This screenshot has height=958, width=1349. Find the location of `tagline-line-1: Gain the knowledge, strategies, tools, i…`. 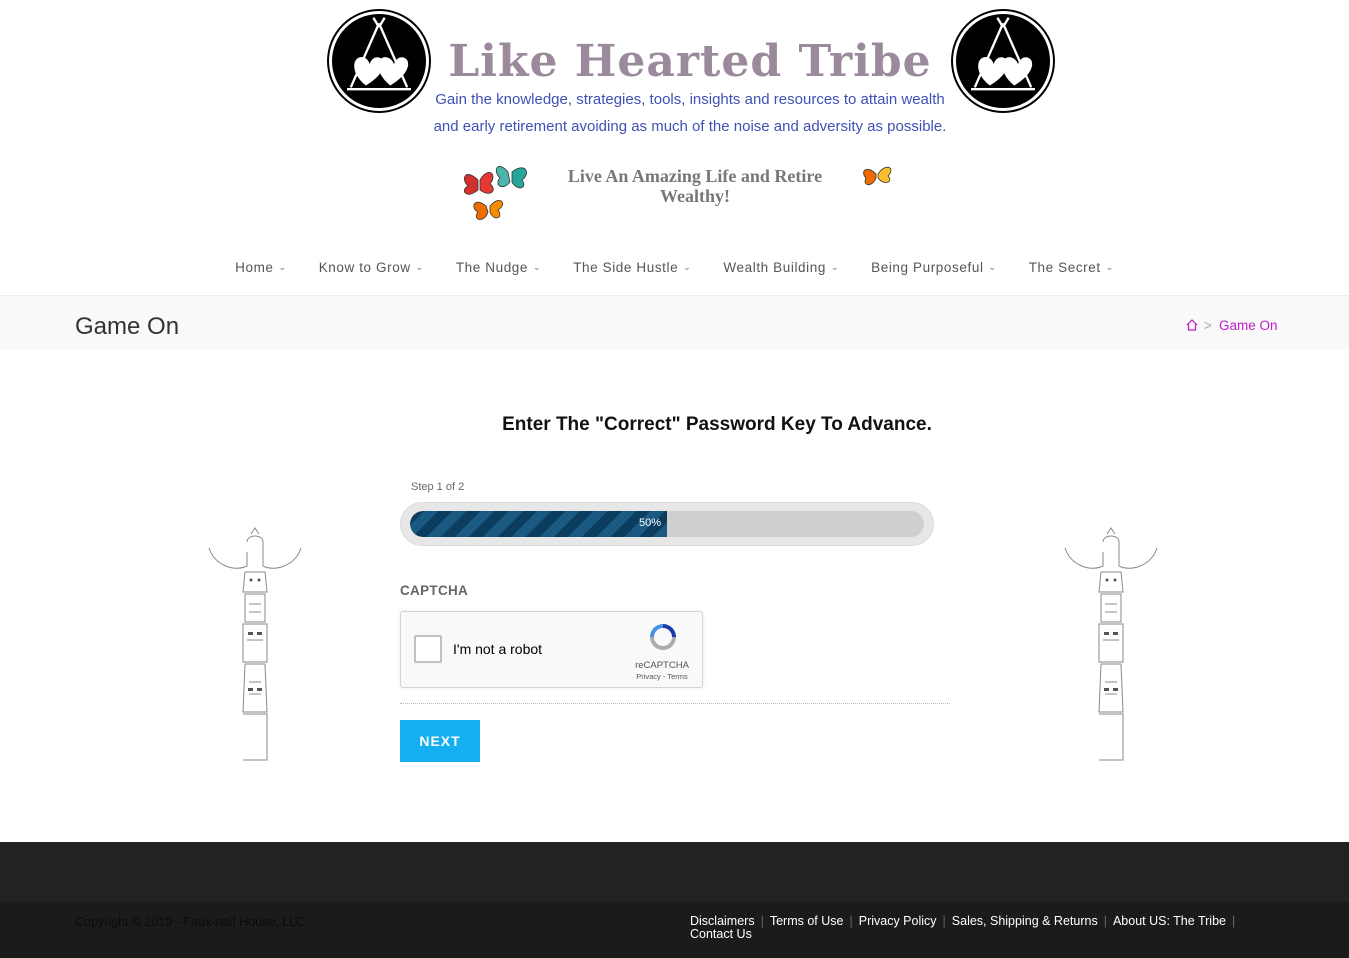

tagline-line-1: Gain the knowledge, strategies, tools, i… is located at coordinates (690, 99).